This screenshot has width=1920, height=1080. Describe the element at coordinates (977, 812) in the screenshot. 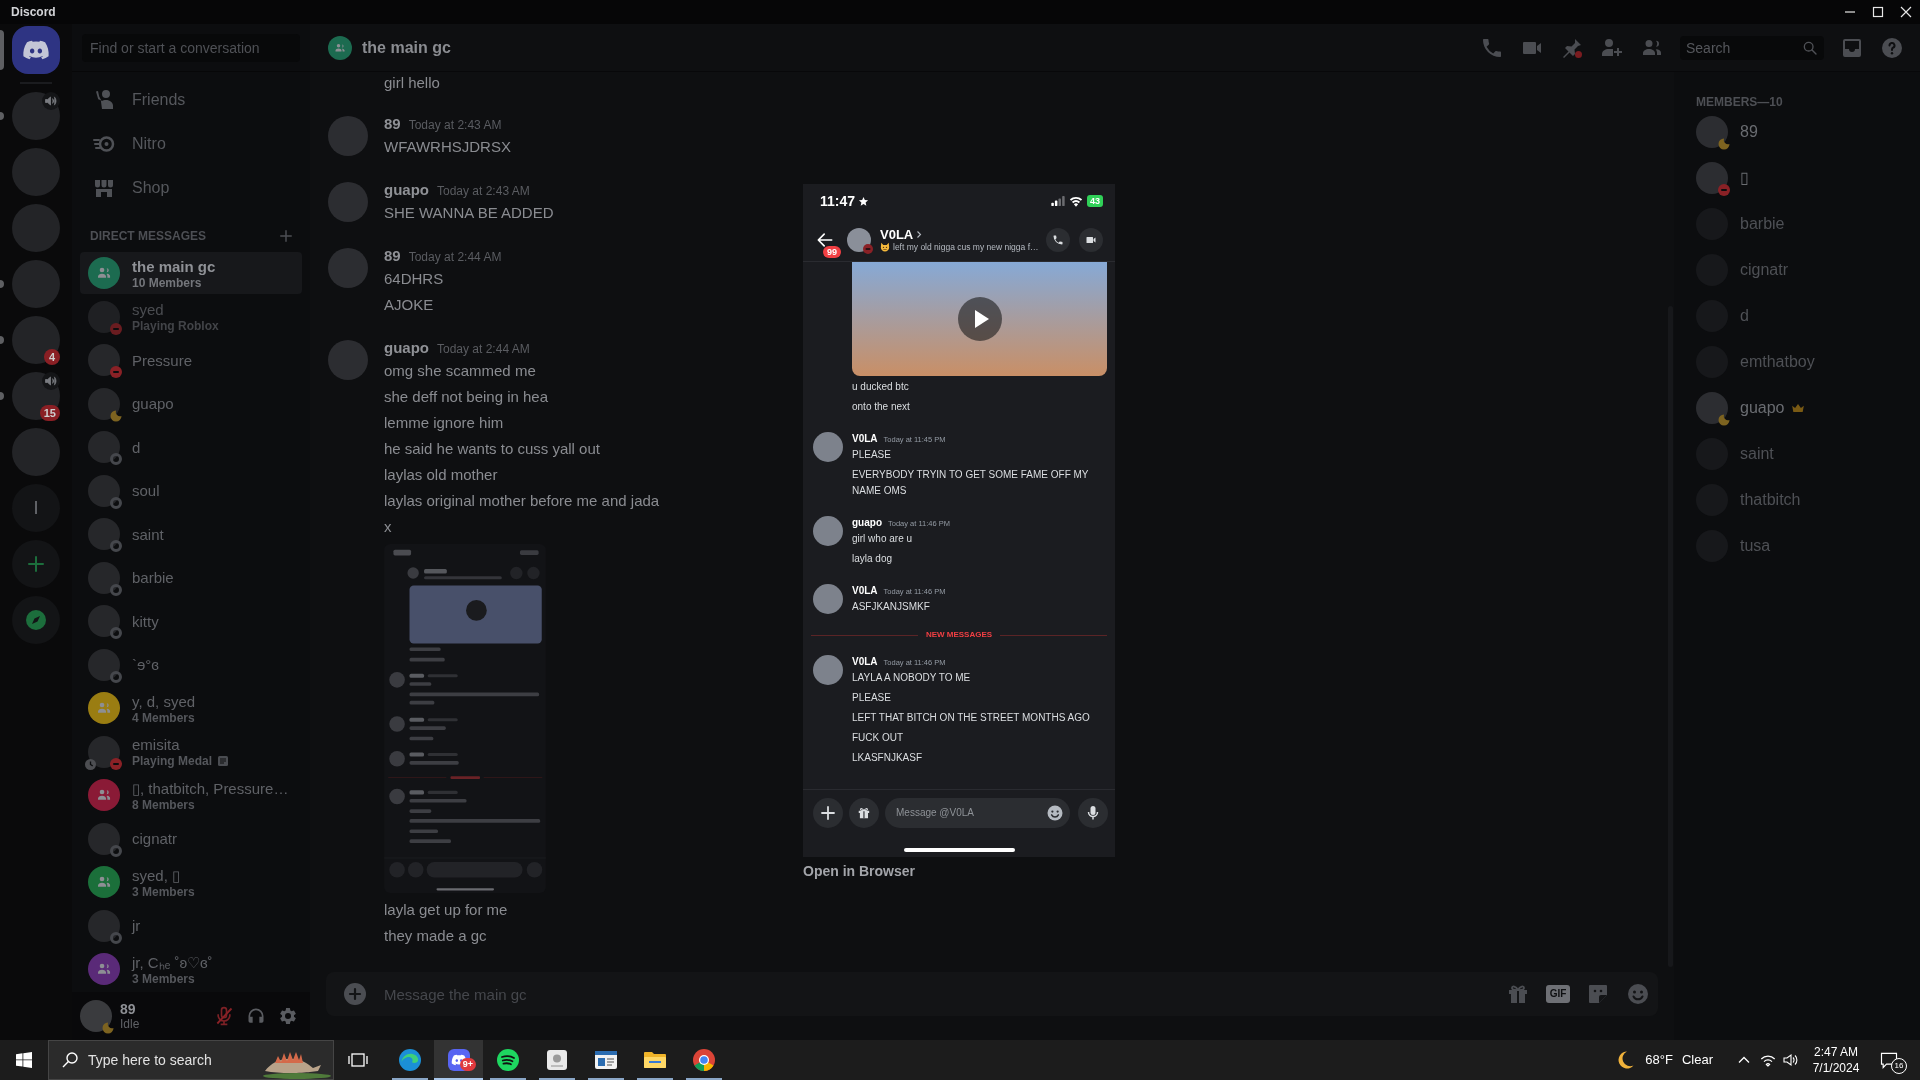

I see `message-field: Message @V0LA` at that location.